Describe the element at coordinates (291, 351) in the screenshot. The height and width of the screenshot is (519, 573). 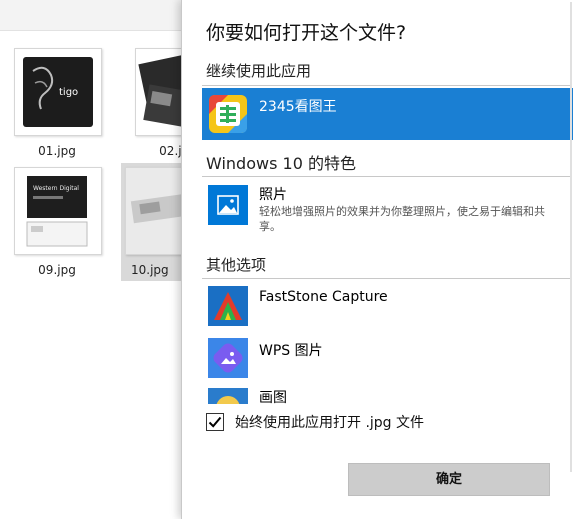
I see `app-name: WPS 图片` at that location.